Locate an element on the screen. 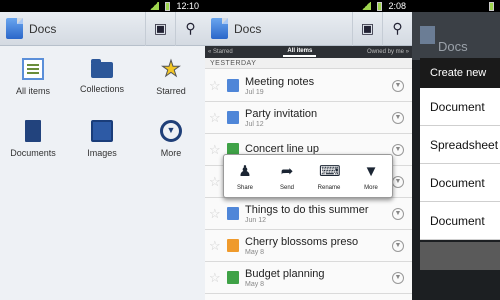  grid-item-images: Images is located at coordinates (102, 144).